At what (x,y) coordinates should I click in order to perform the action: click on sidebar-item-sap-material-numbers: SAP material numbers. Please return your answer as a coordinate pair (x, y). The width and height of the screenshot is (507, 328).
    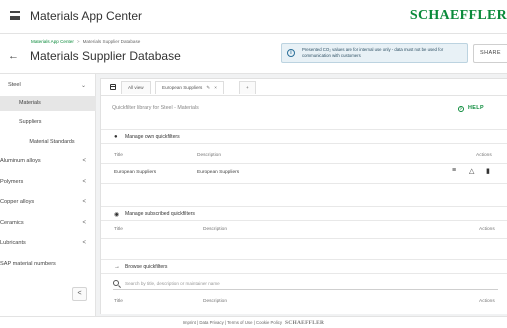
    Looking at the image, I should click on (48, 264).